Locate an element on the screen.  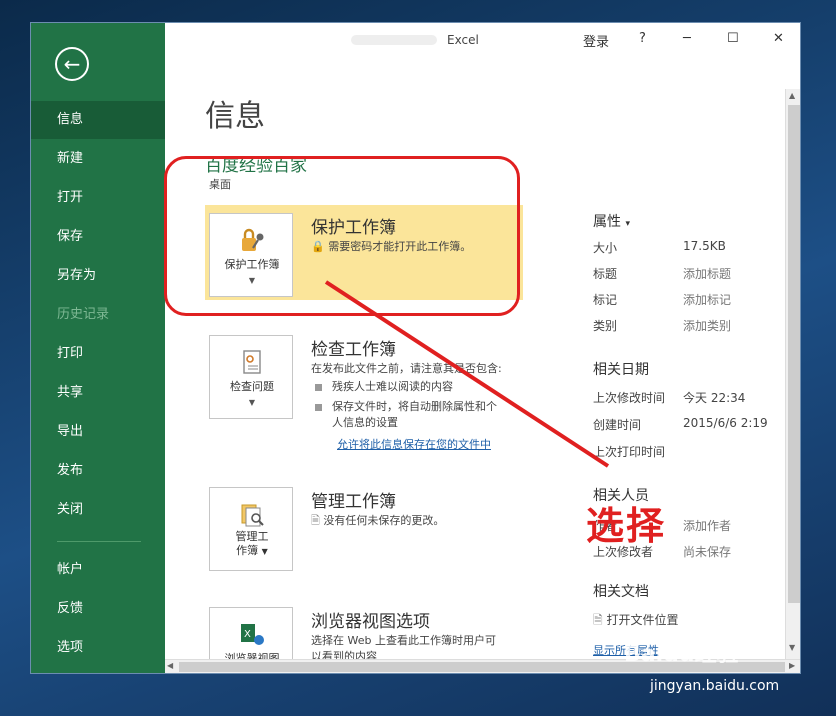
docs-head: 相关文档 is located at coordinates (621, 592).